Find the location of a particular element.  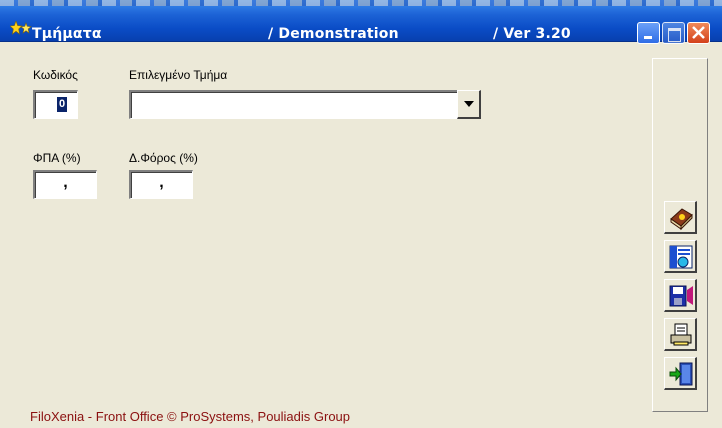

close-icon is located at coordinates (698, 32).